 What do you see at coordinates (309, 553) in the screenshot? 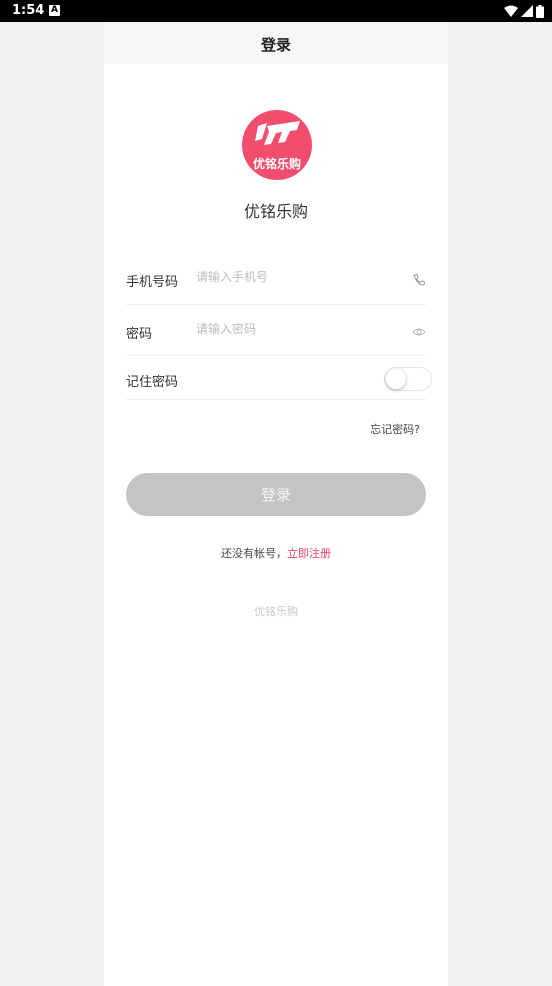
I see `register-link: 立即注册` at bounding box center [309, 553].